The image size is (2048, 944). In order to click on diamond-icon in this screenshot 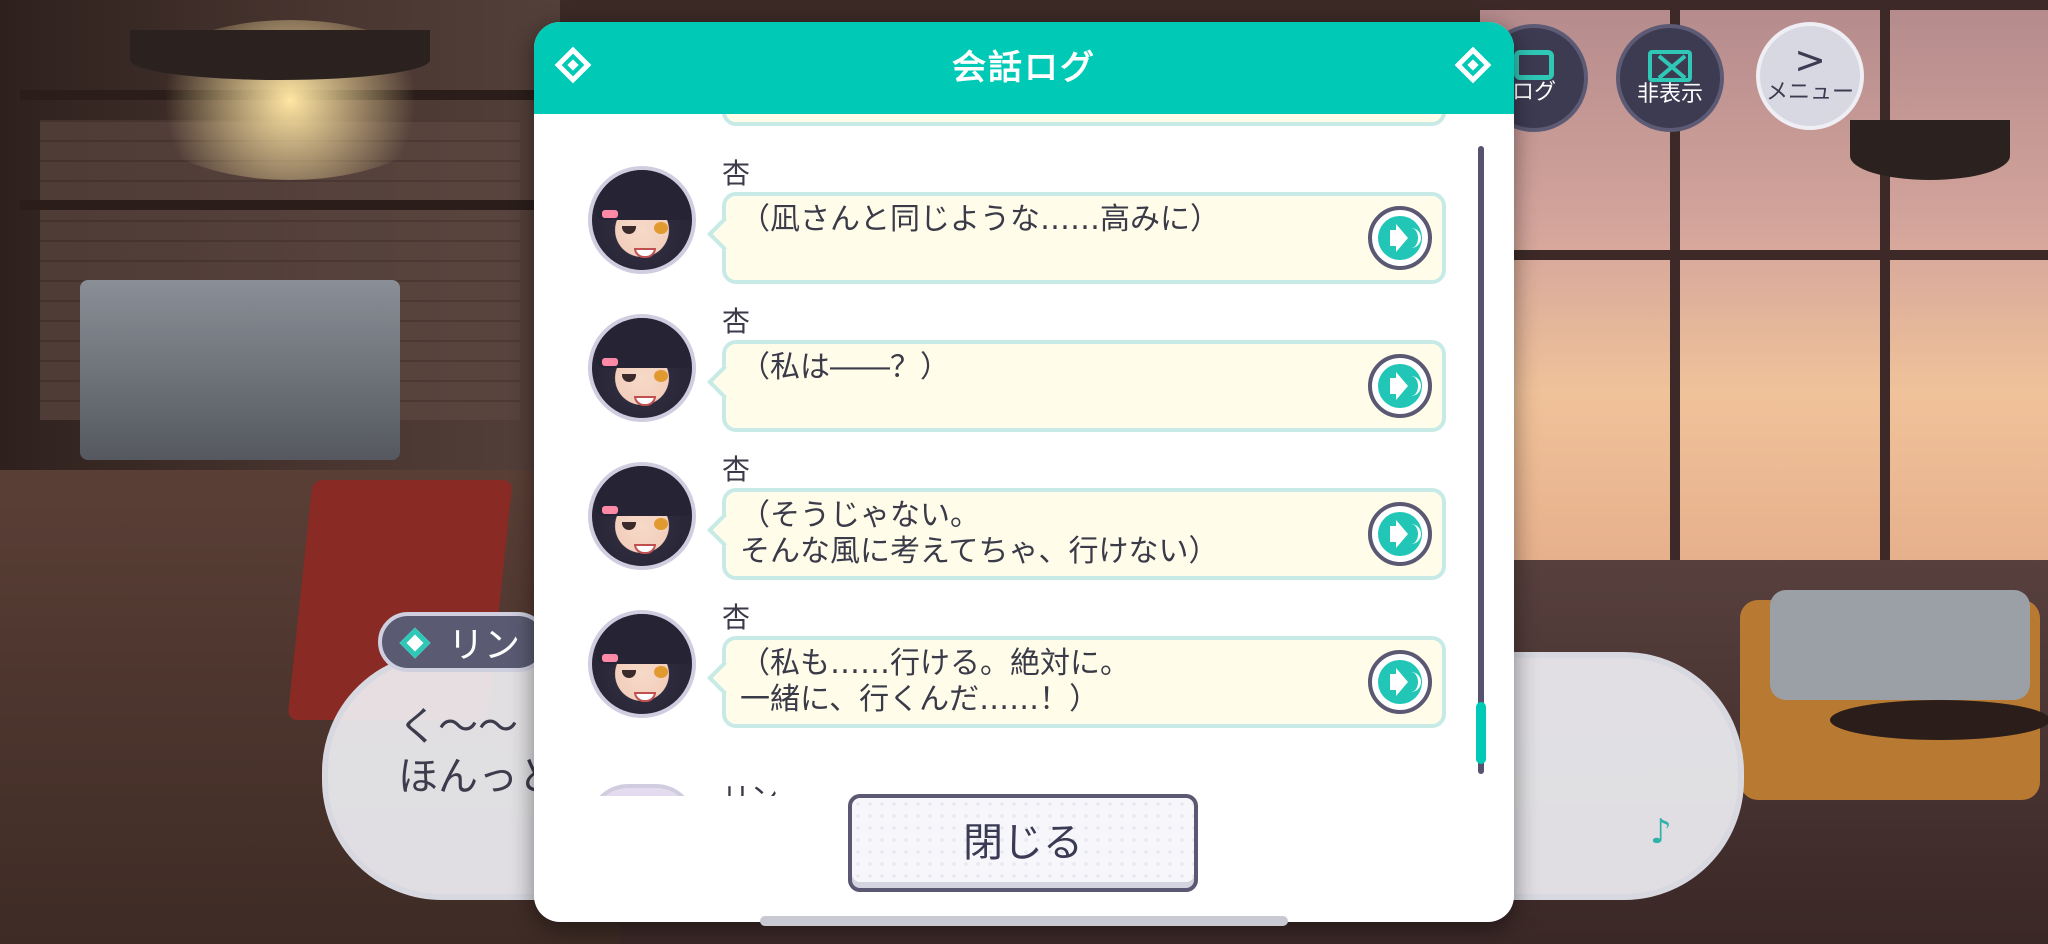, I will do `click(415, 643)`.